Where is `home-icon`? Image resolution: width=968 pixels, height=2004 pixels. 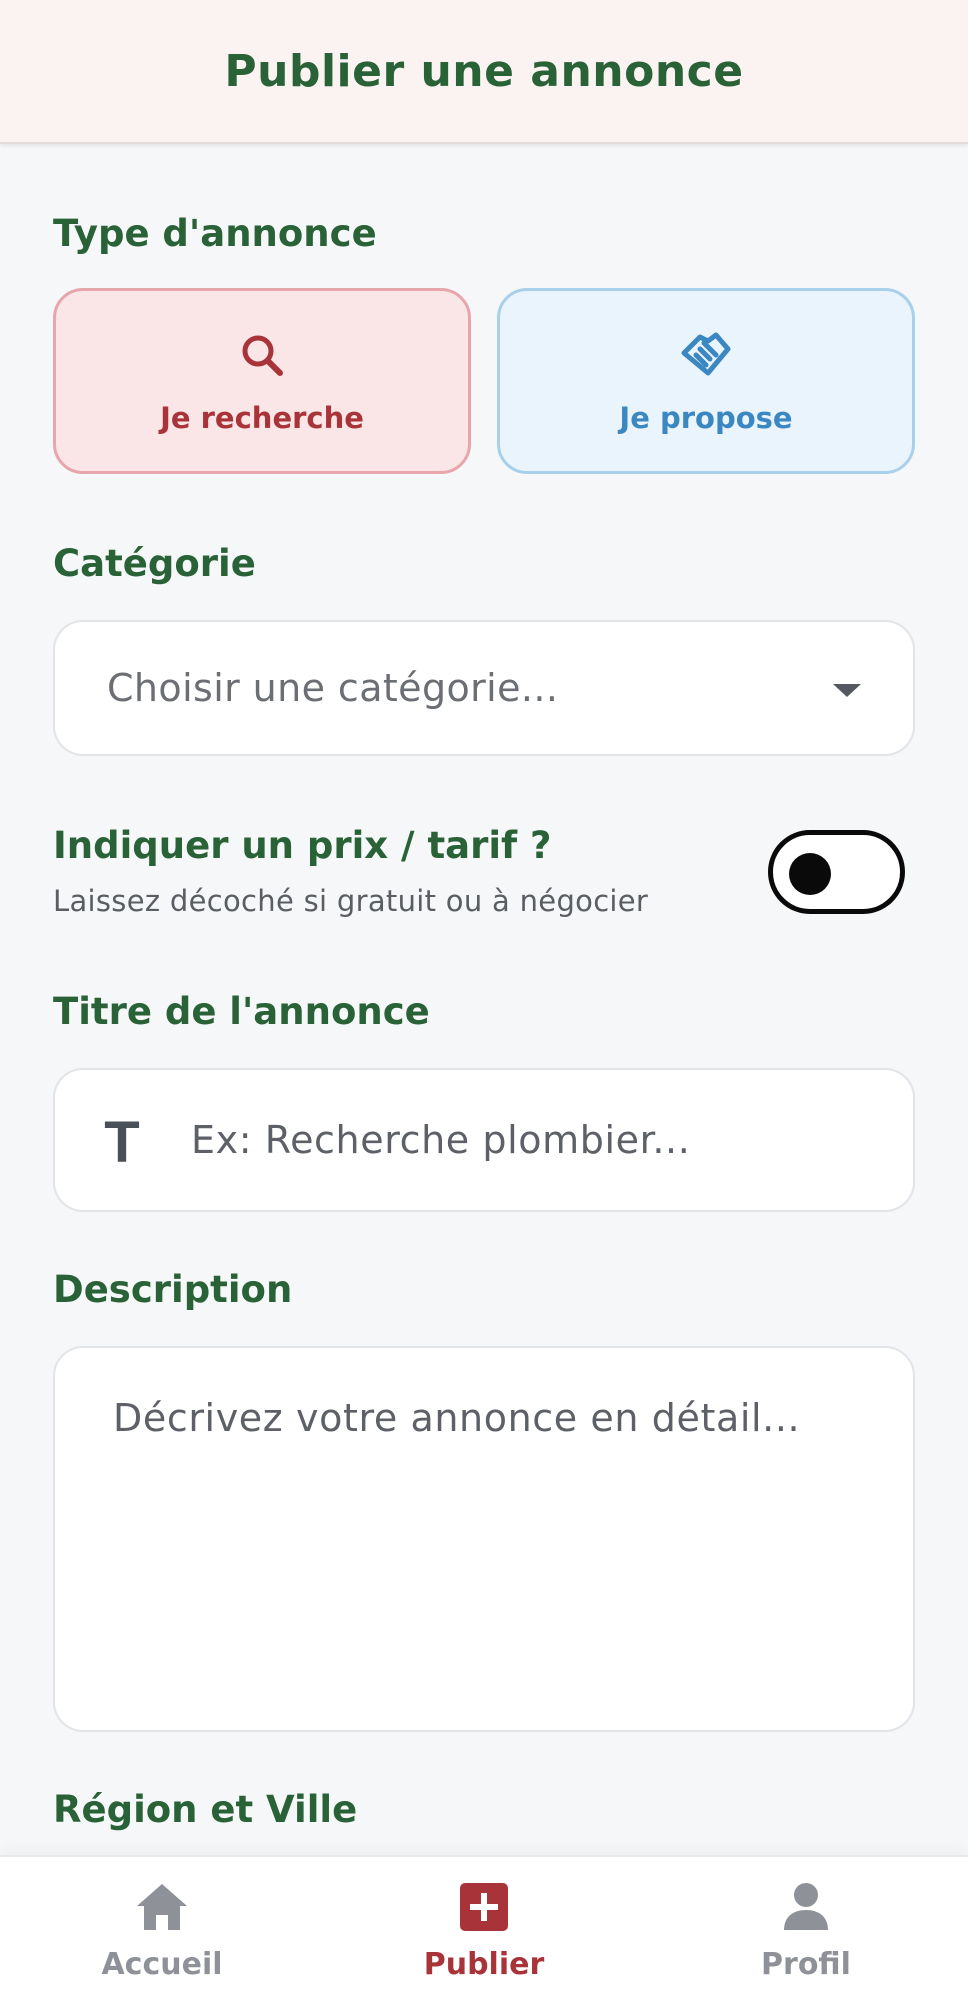
home-icon is located at coordinates (162, 1907).